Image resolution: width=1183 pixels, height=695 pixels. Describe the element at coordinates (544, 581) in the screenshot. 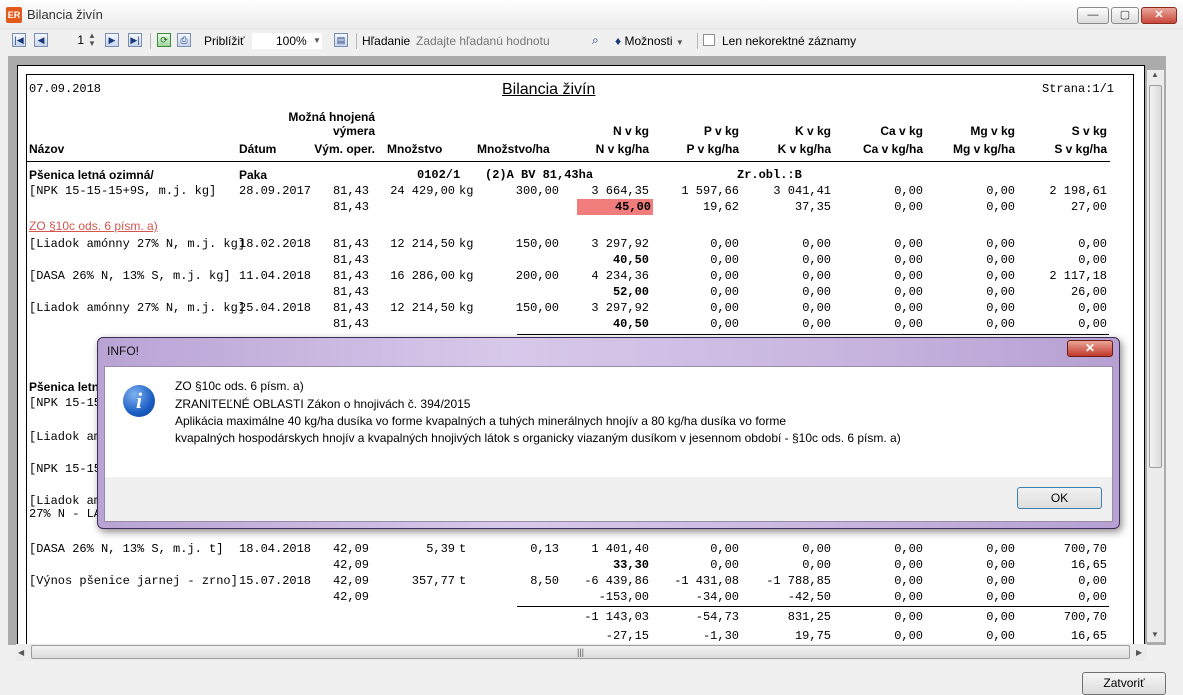

I see `row-amount-ha: 8,50` at that location.